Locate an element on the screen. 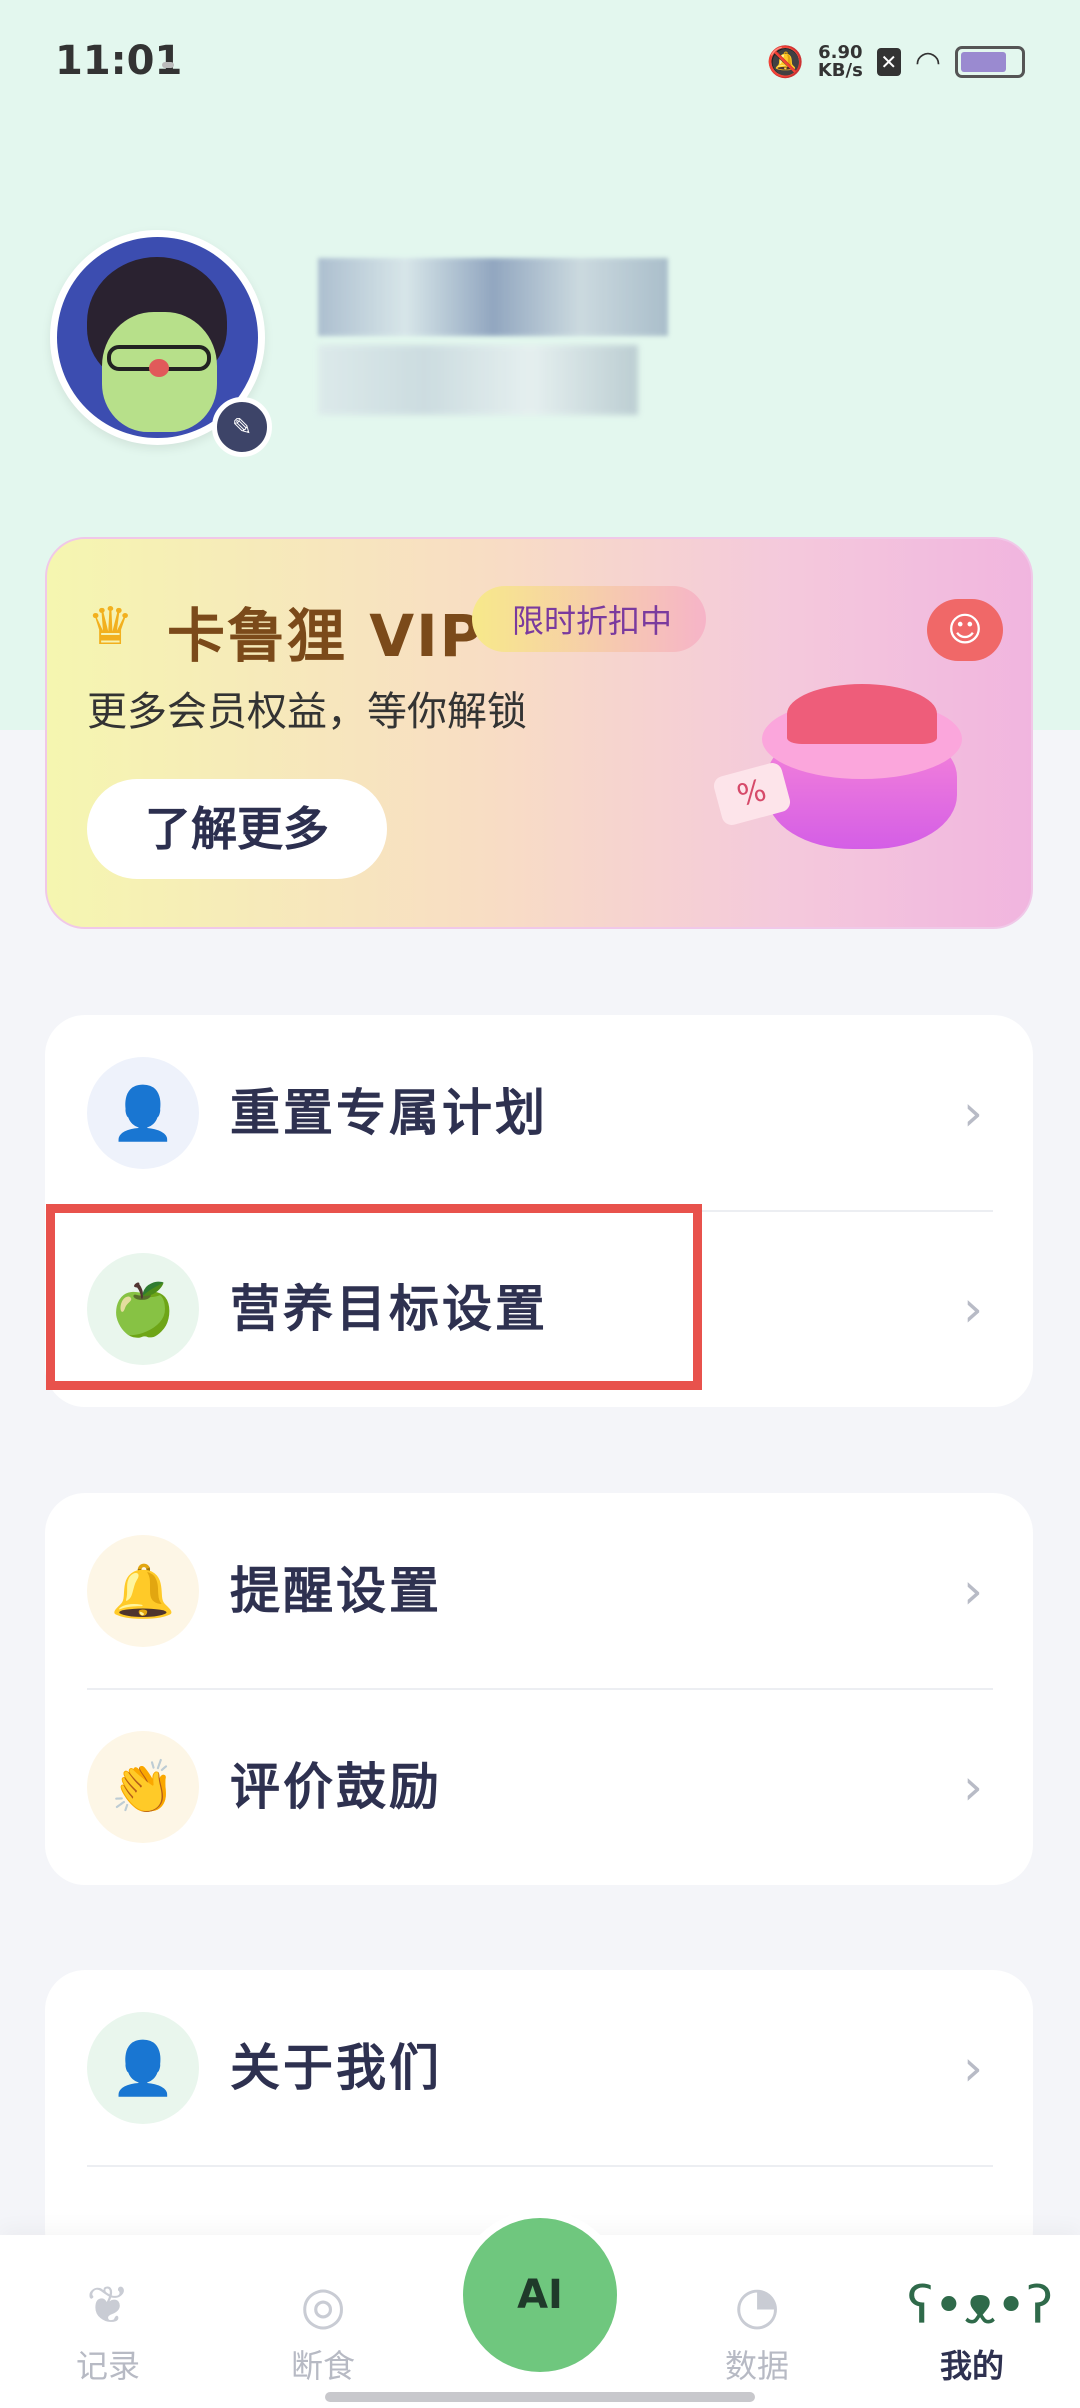  tab-label: 数据 is located at coordinates (756, 2366).